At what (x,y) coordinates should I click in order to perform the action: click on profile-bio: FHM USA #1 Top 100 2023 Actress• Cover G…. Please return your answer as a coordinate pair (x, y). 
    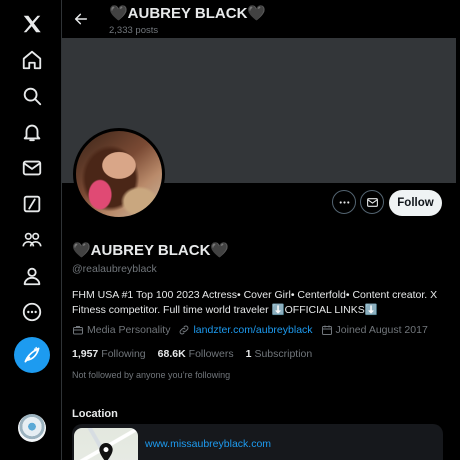
    Looking at the image, I should click on (255, 302).